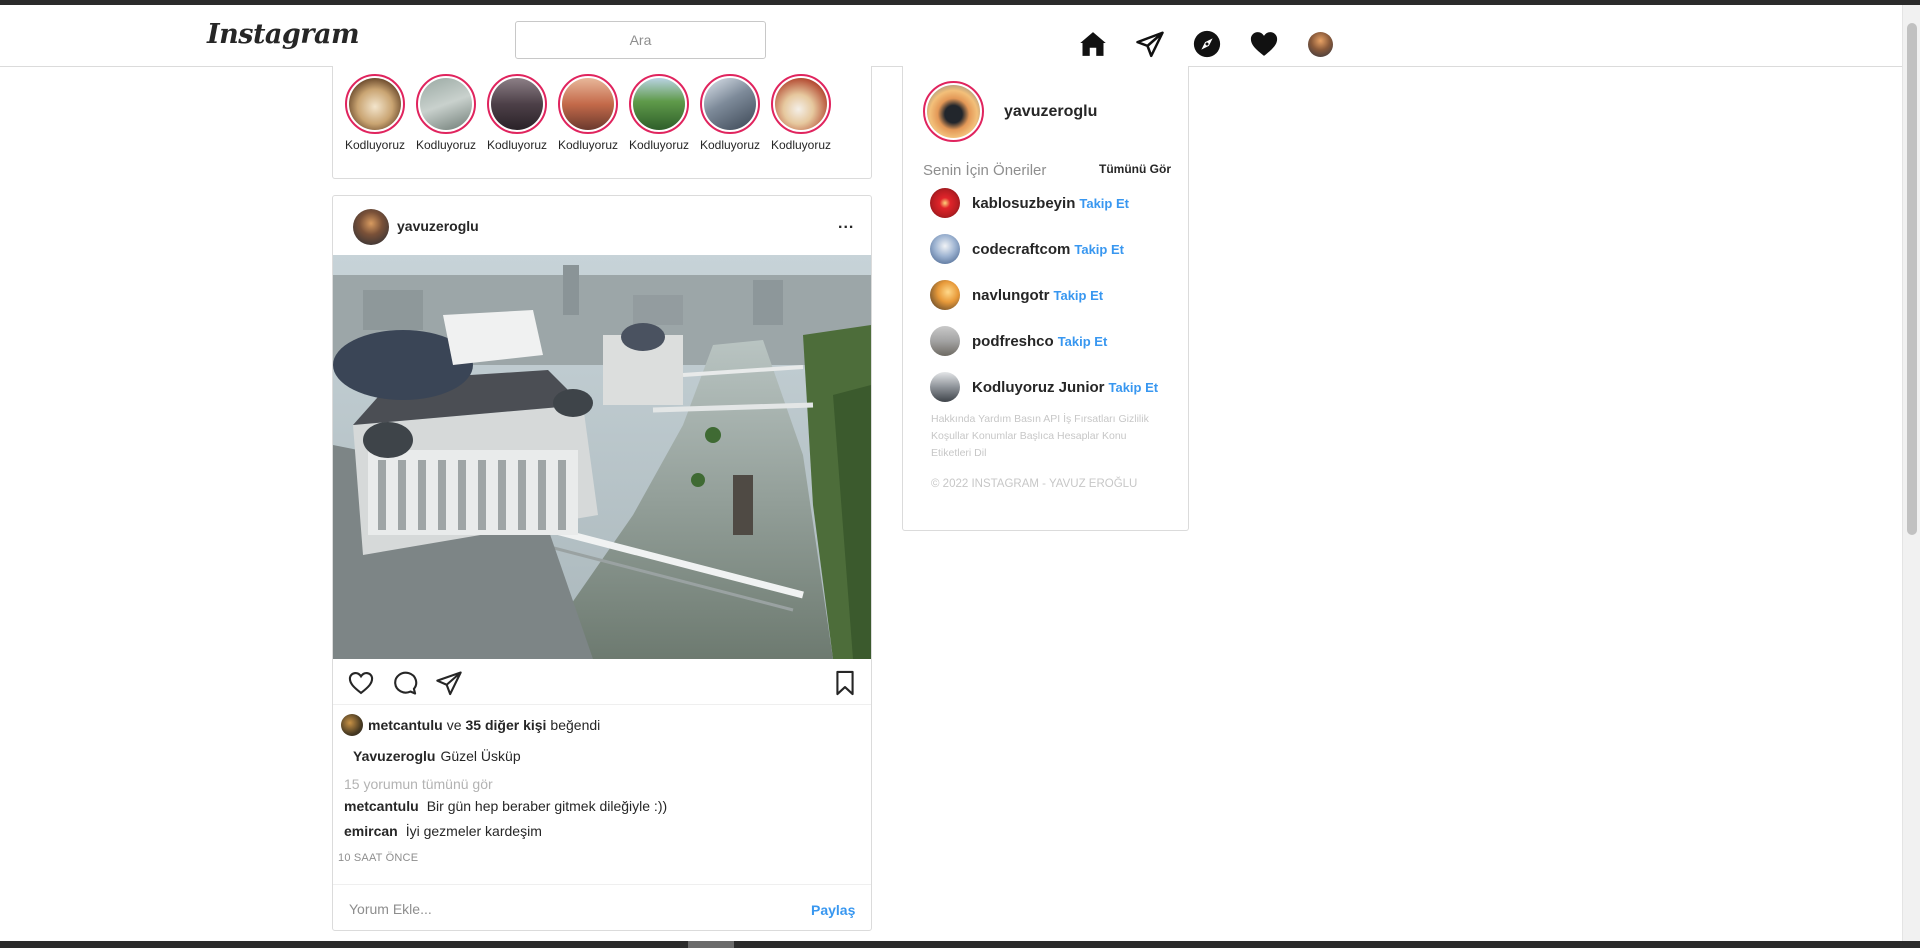 Image resolution: width=1920 pixels, height=948 pixels. I want to click on suggestion-item: codecraftcom Takip Et, so click(1055, 249).